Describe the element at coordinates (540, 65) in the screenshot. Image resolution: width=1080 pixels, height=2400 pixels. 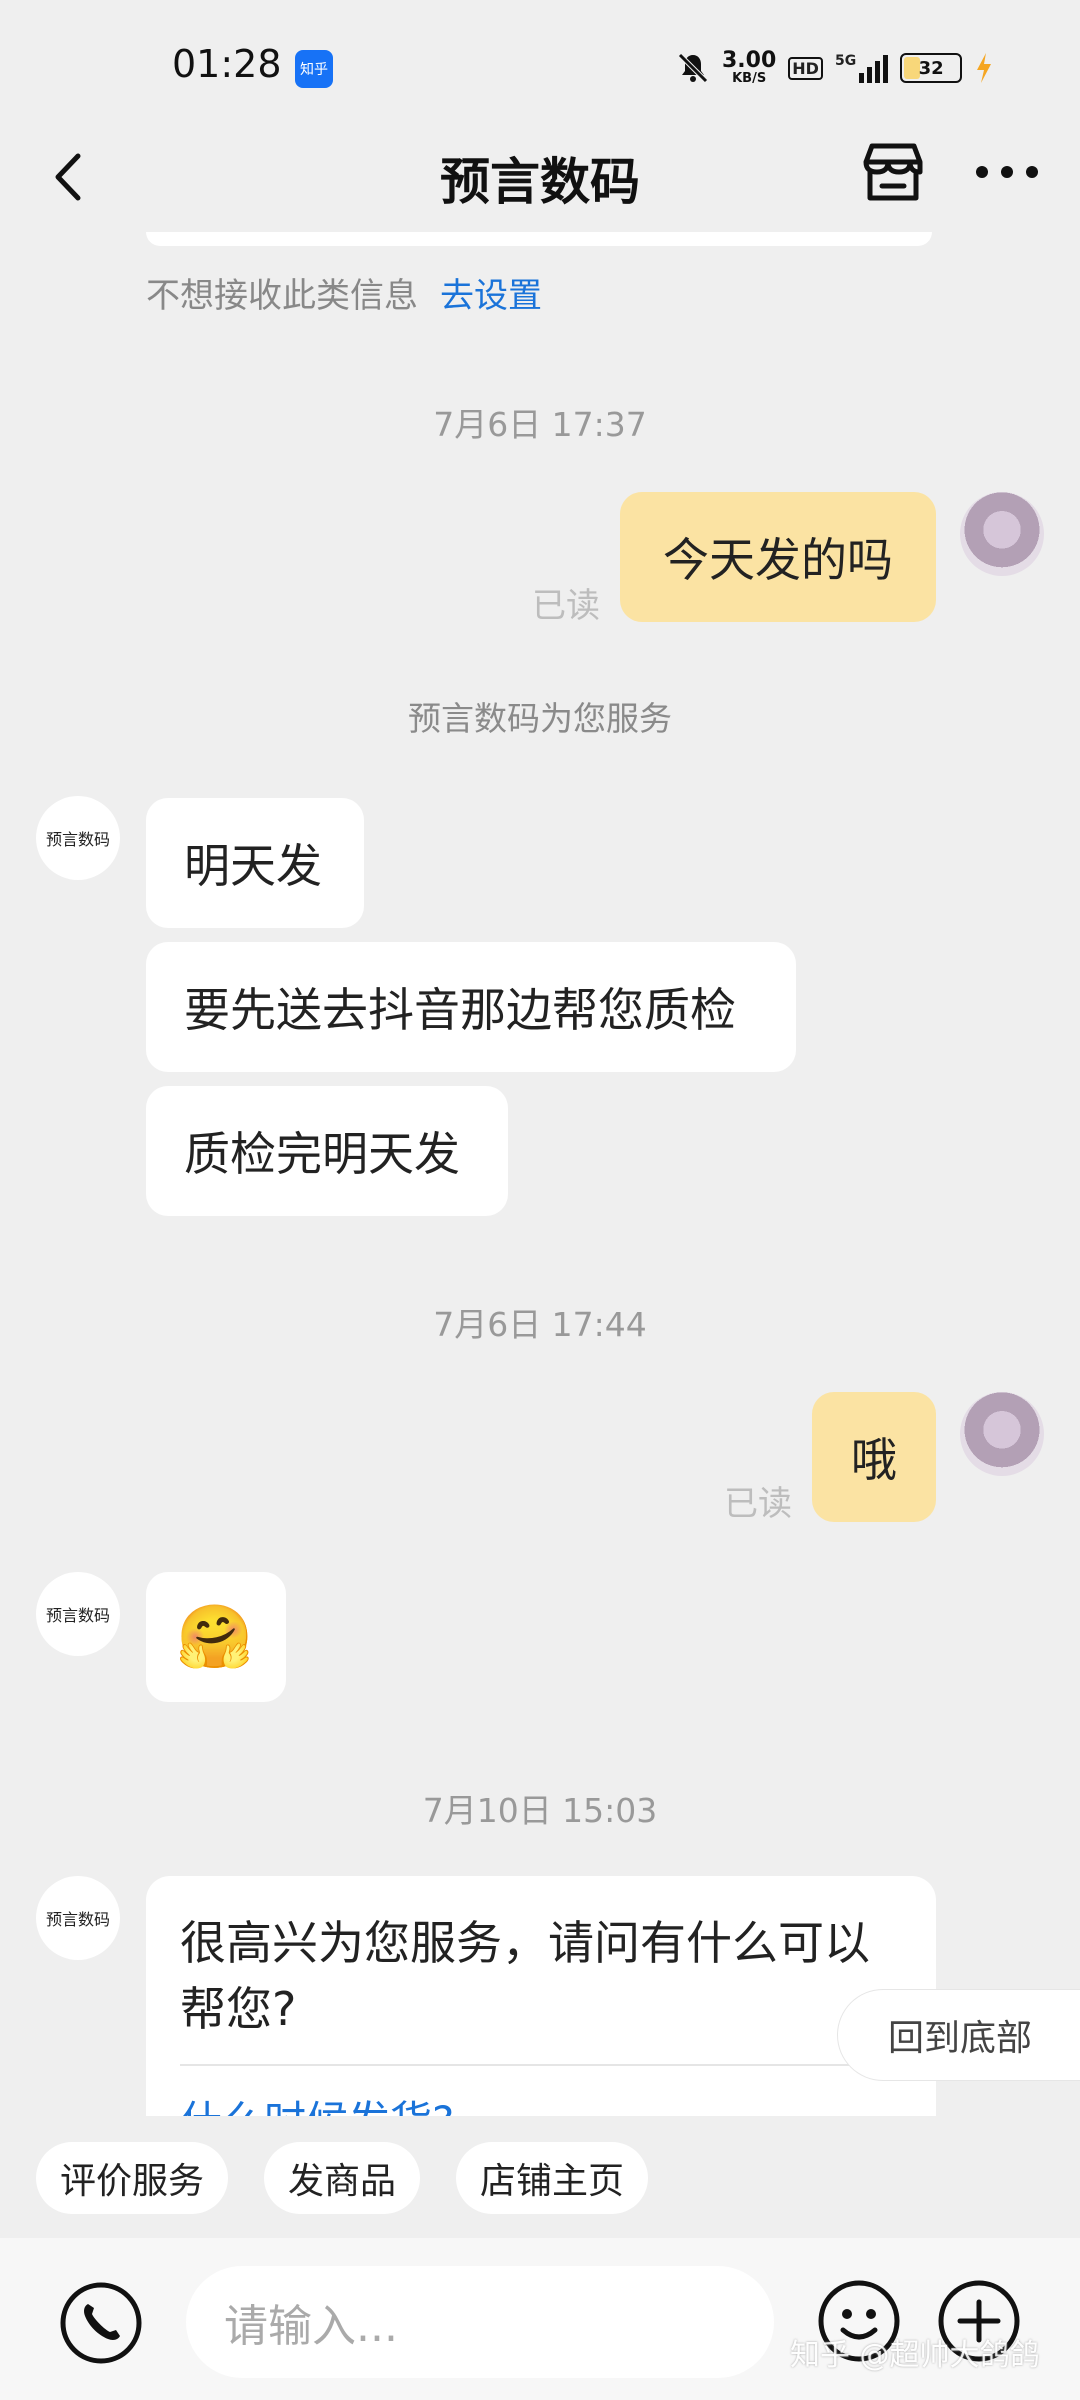
I see `status-bar: 01:28 知乎 3.00 KB/S HD 5G 32` at that location.